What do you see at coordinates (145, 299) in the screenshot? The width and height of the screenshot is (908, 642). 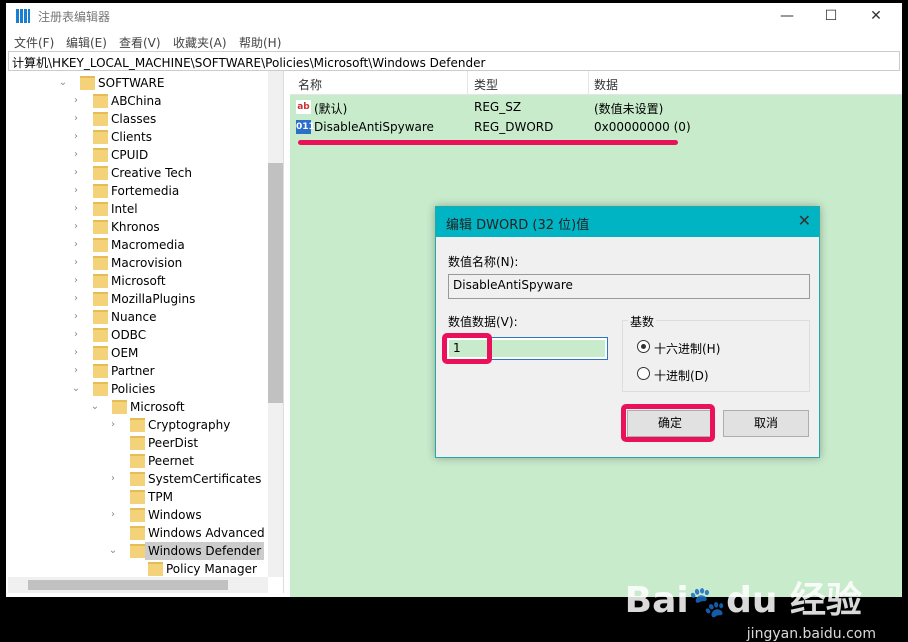 I see `tree-item: › MozillaPlugins` at bounding box center [145, 299].